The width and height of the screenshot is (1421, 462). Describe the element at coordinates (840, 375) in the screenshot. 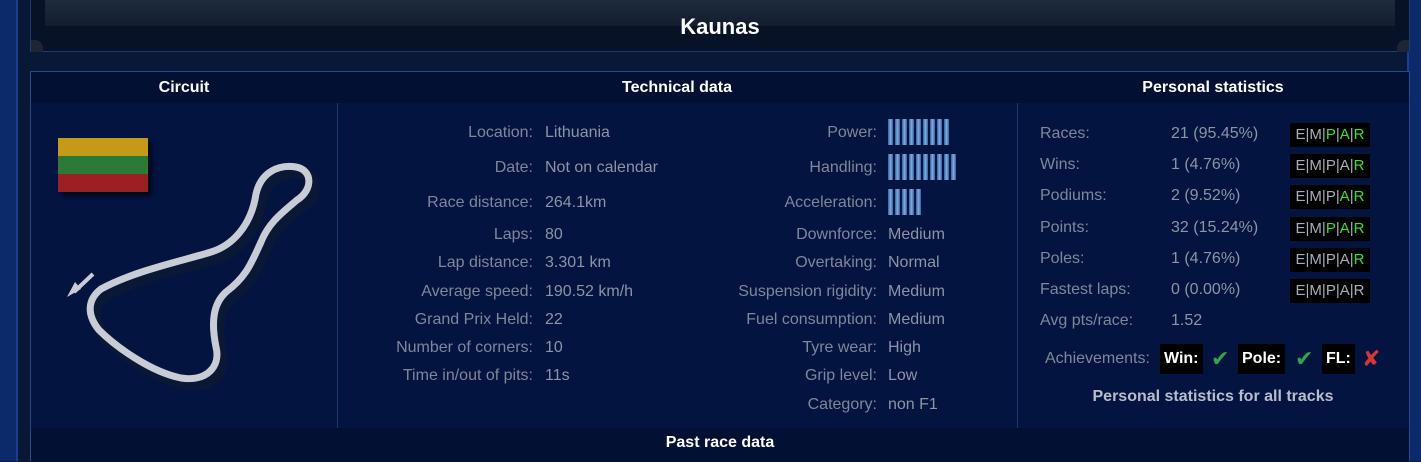

I see `tech-label: Grip level:` at that location.